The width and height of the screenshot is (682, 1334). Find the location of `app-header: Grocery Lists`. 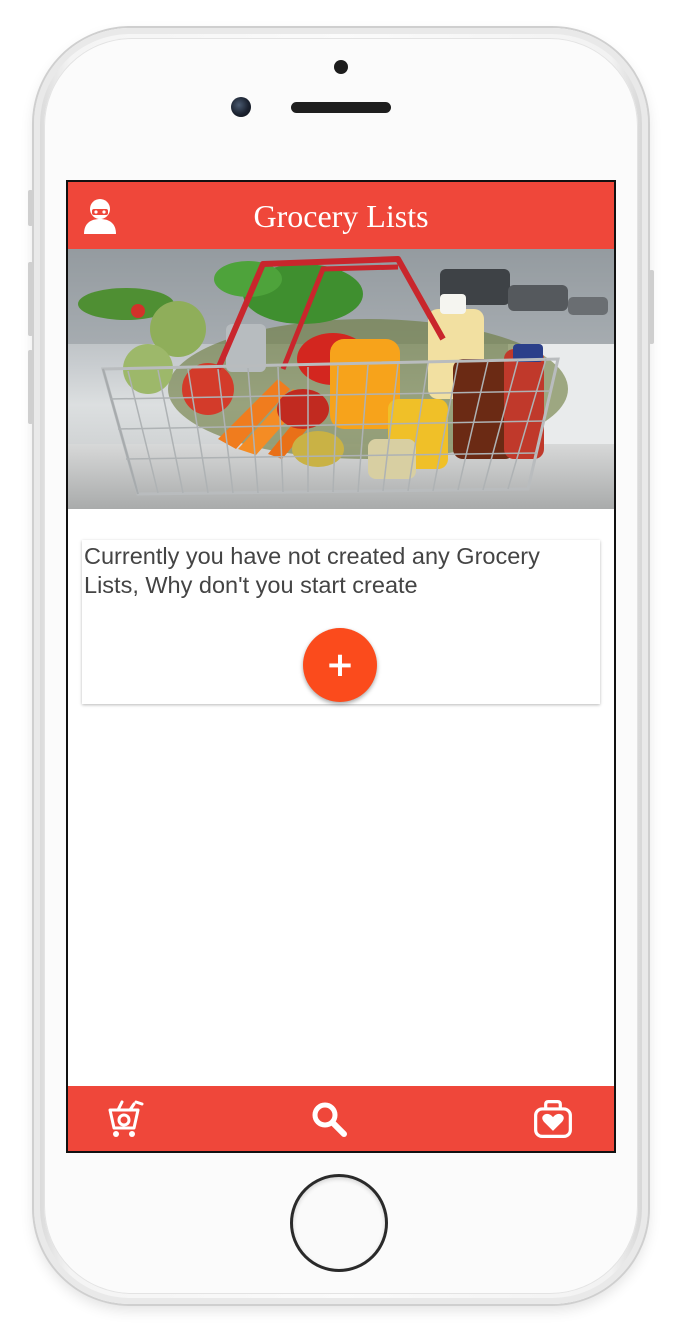

app-header: Grocery Lists is located at coordinates (341, 215).